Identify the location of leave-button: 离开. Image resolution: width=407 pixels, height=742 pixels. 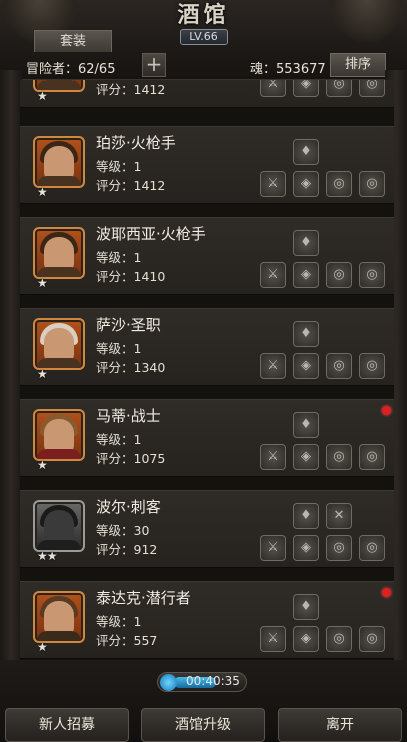
(340, 725).